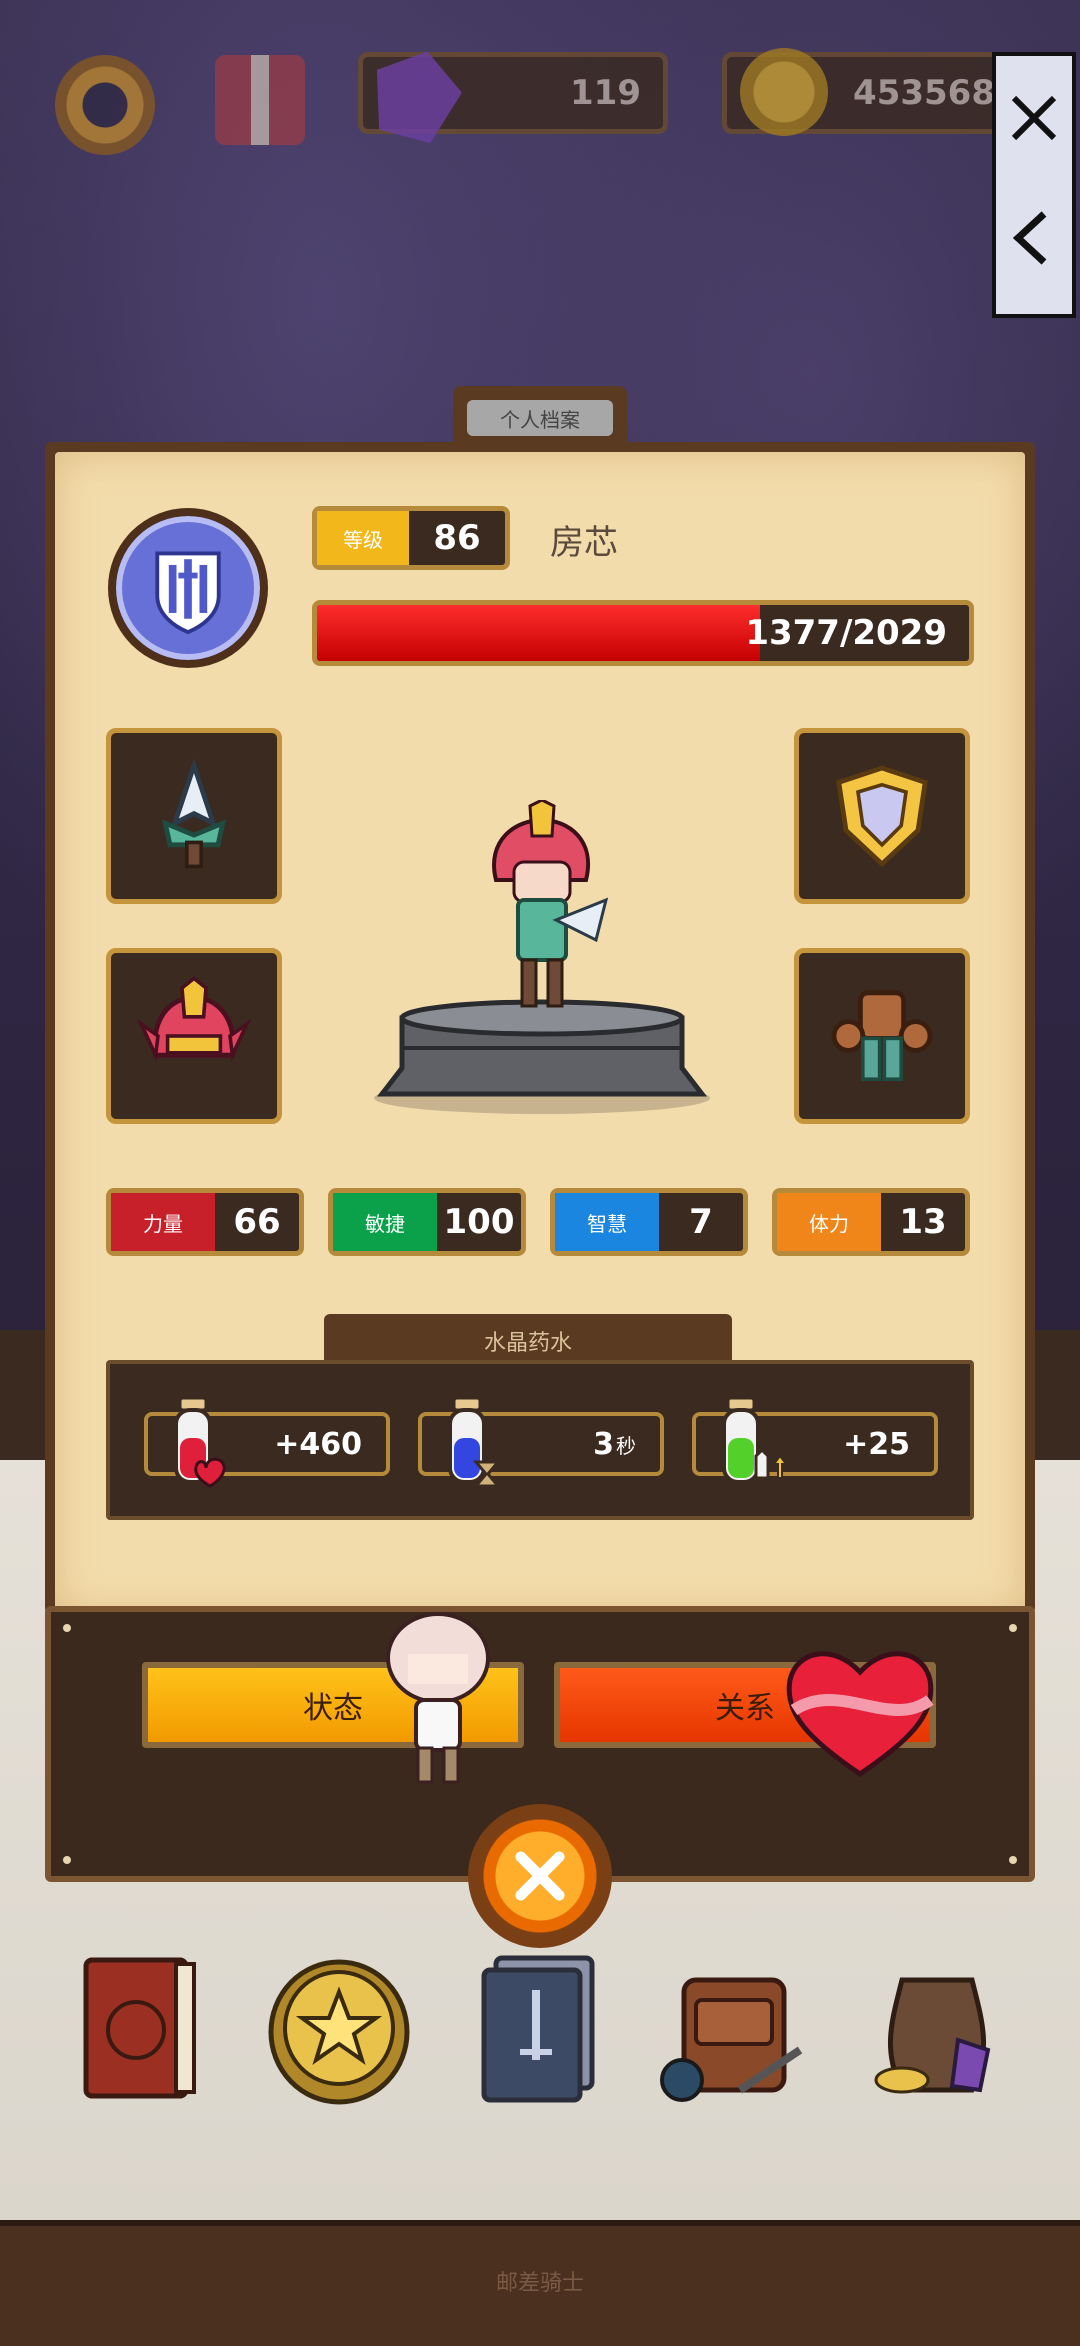  I want to click on gold-count: 453568, so click(924, 93).